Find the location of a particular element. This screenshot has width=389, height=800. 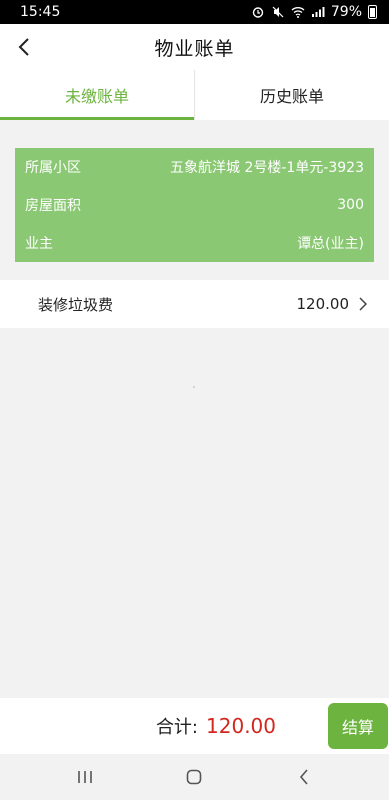

page-title: 物业账单 is located at coordinates (194, 48).